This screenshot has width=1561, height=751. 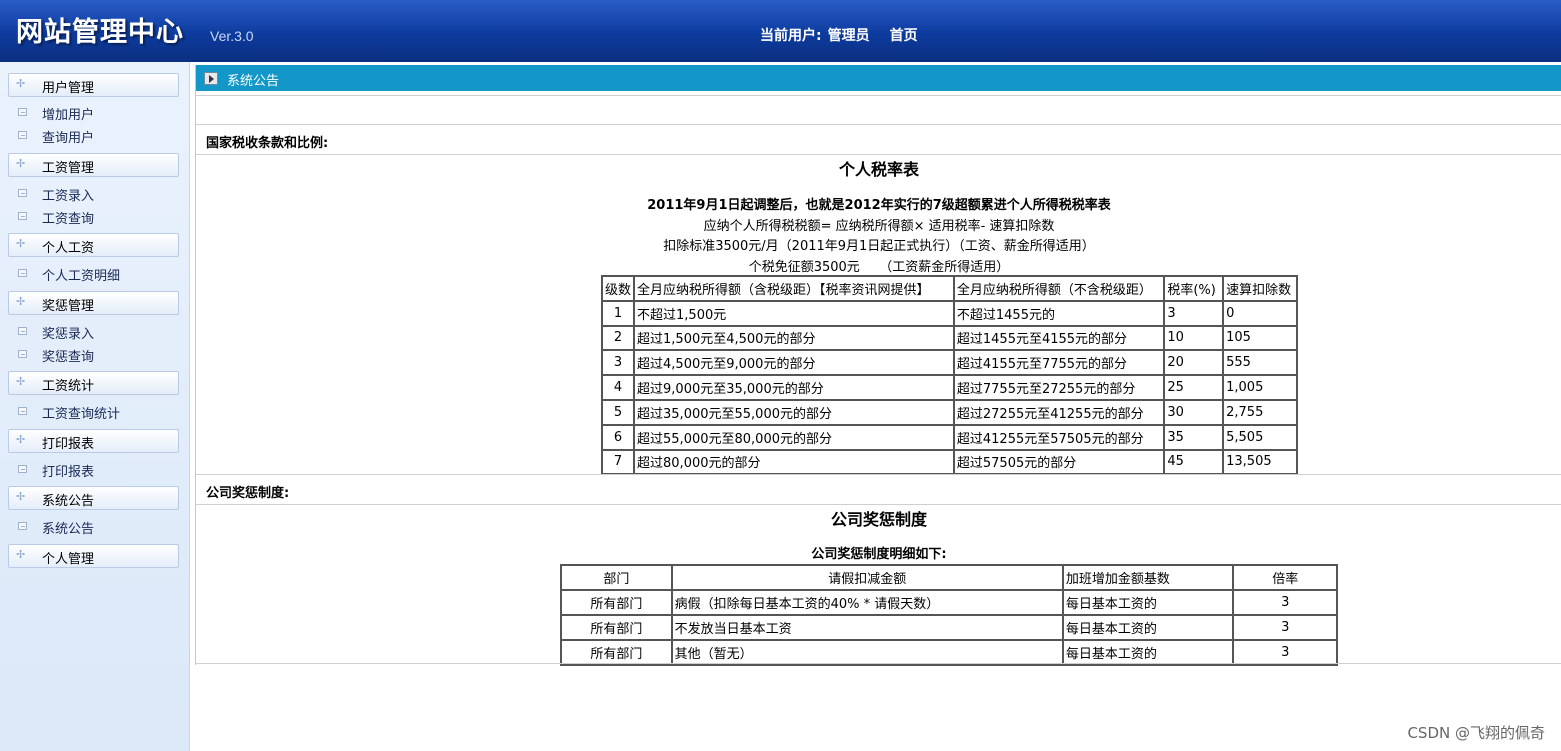 What do you see at coordinates (1260, 313) in the screenshot?
I see `table-cell: 0` at bounding box center [1260, 313].